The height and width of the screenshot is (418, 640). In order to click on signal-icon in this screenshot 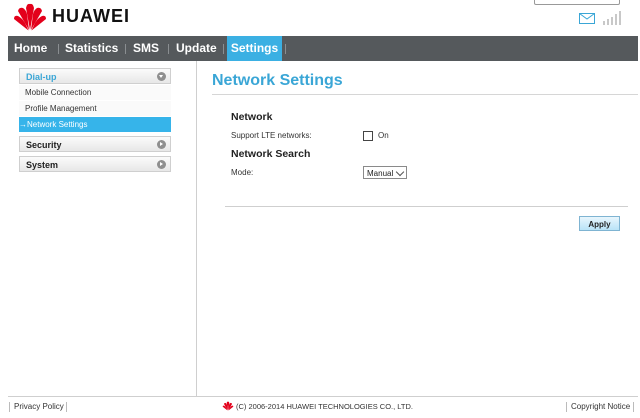, I will do `click(612, 18)`.